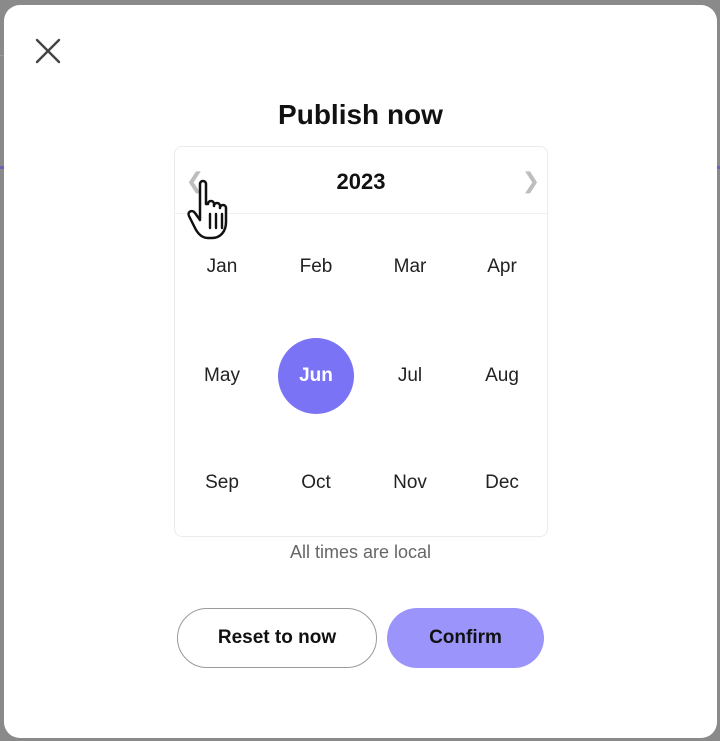 The height and width of the screenshot is (741, 720). I want to click on hand-pointer-icon, so click(207, 209).